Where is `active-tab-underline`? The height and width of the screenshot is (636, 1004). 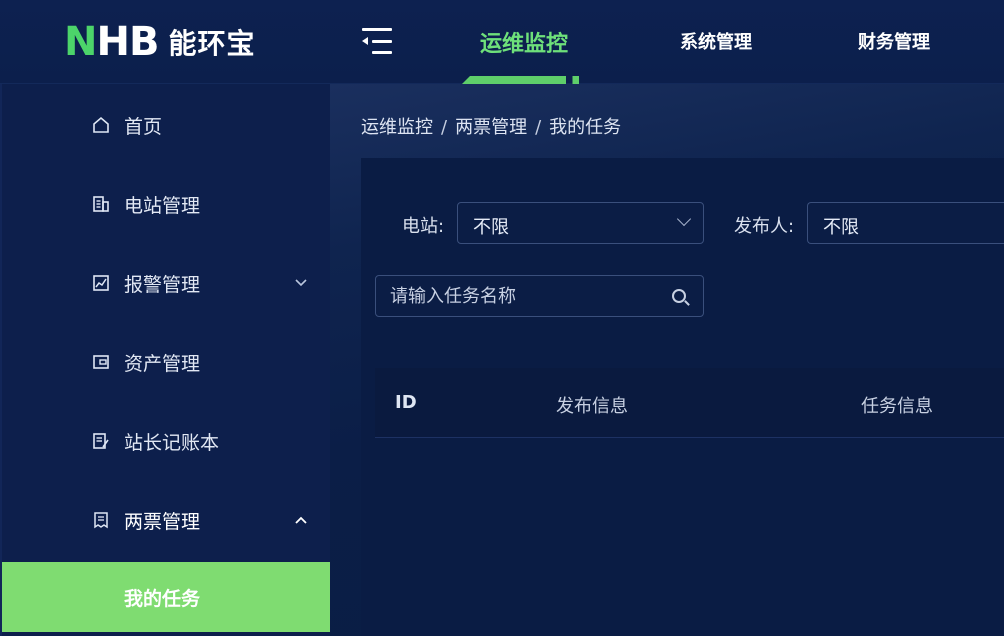 active-tab-underline is located at coordinates (527, 80).